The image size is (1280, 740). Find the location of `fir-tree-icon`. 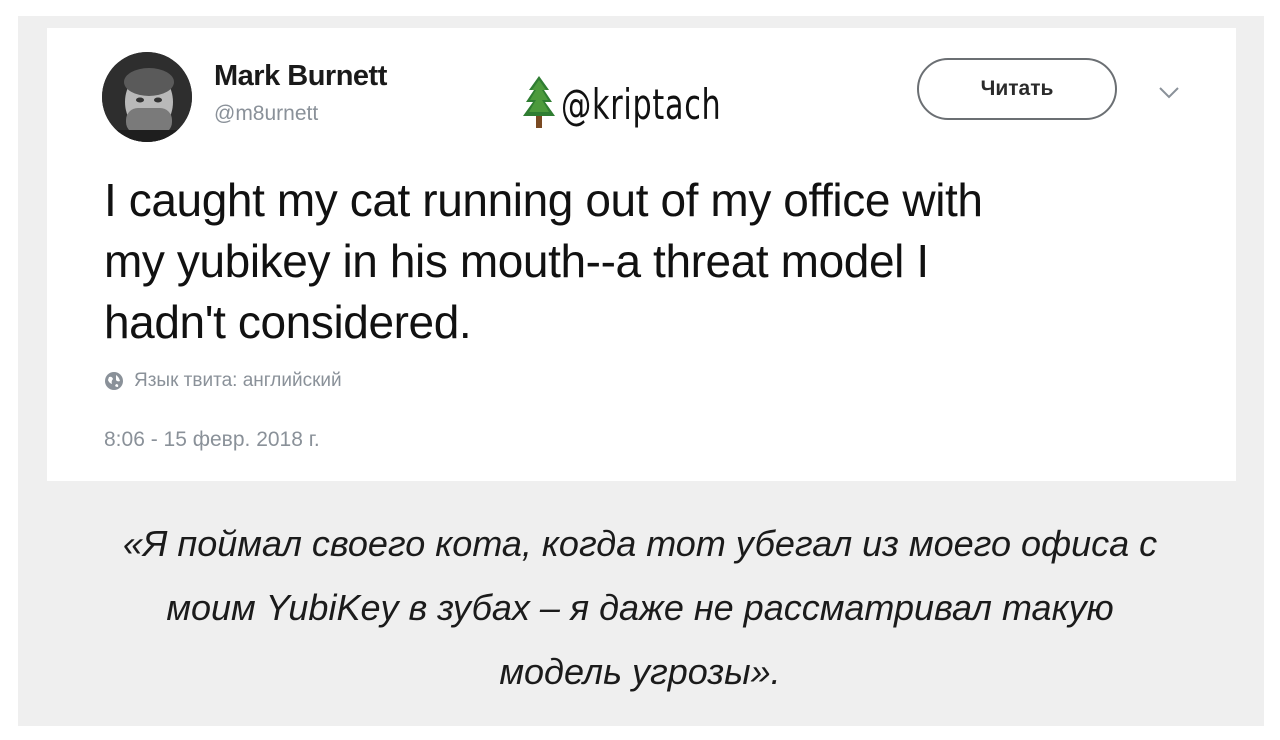

fir-tree-icon is located at coordinates (539, 102).